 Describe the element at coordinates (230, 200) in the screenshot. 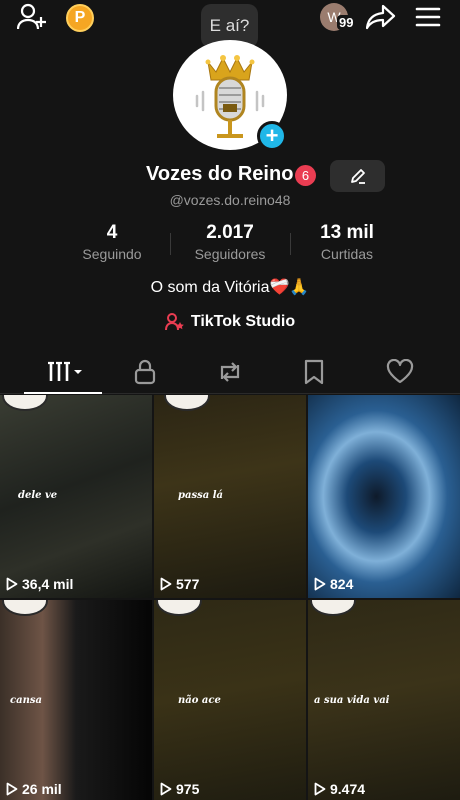

I see `profile-handle: @vozes.do.reino48` at that location.